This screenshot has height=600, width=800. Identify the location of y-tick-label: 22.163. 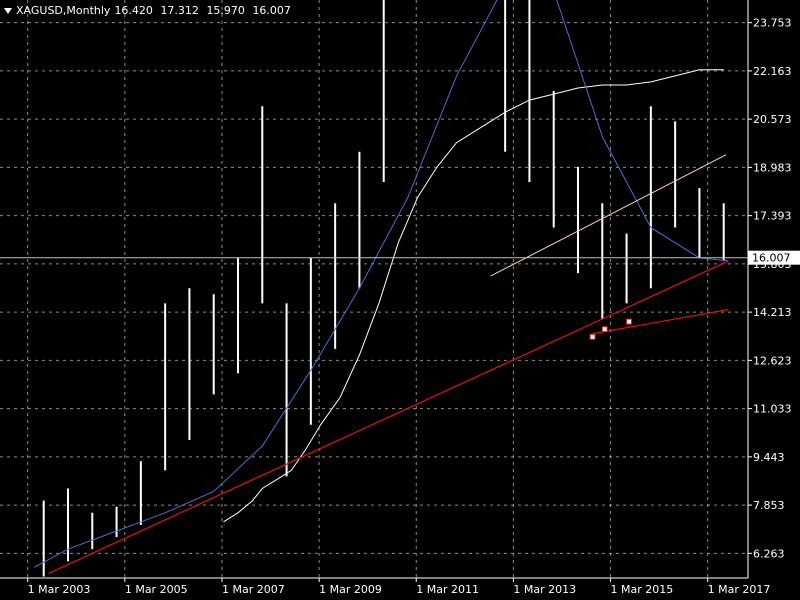
(772, 71).